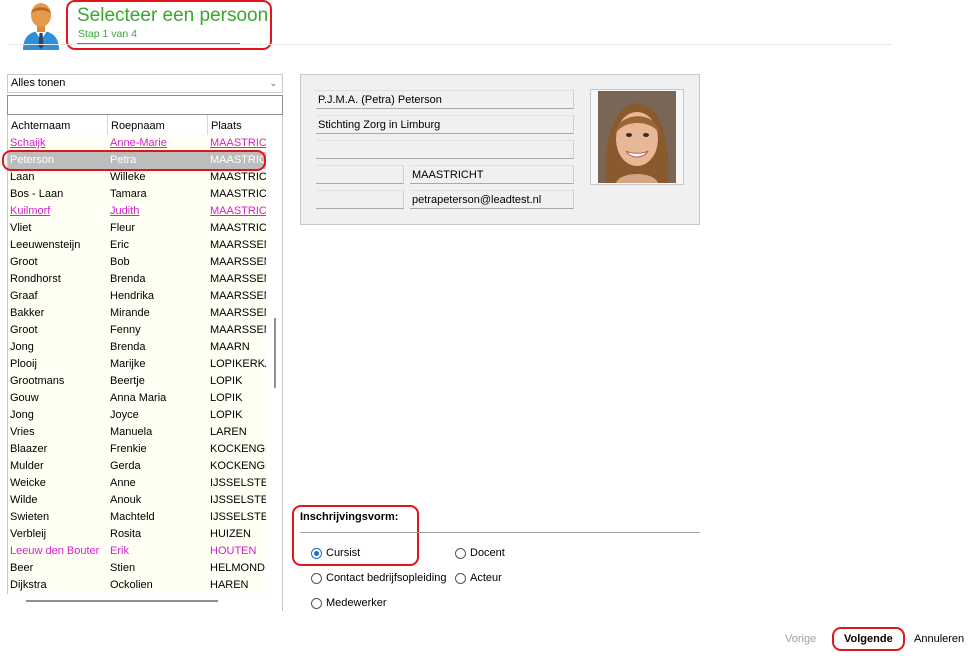  What do you see at coordinates (125, 466) in the screenshot?
I see `cell-roepnaam: Gerda` at bounding box center [125, 466].